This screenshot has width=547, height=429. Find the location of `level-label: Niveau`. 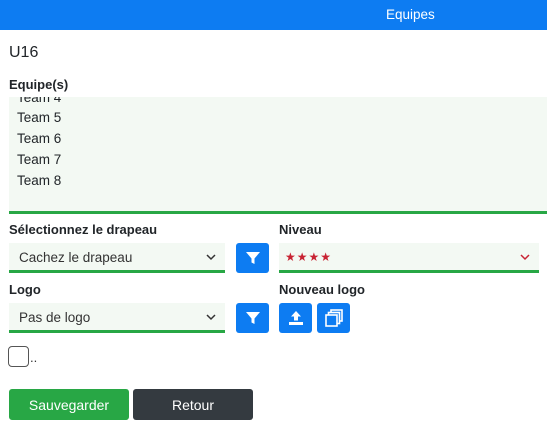

level-label: Niveau is located at coordinates (300, 229).